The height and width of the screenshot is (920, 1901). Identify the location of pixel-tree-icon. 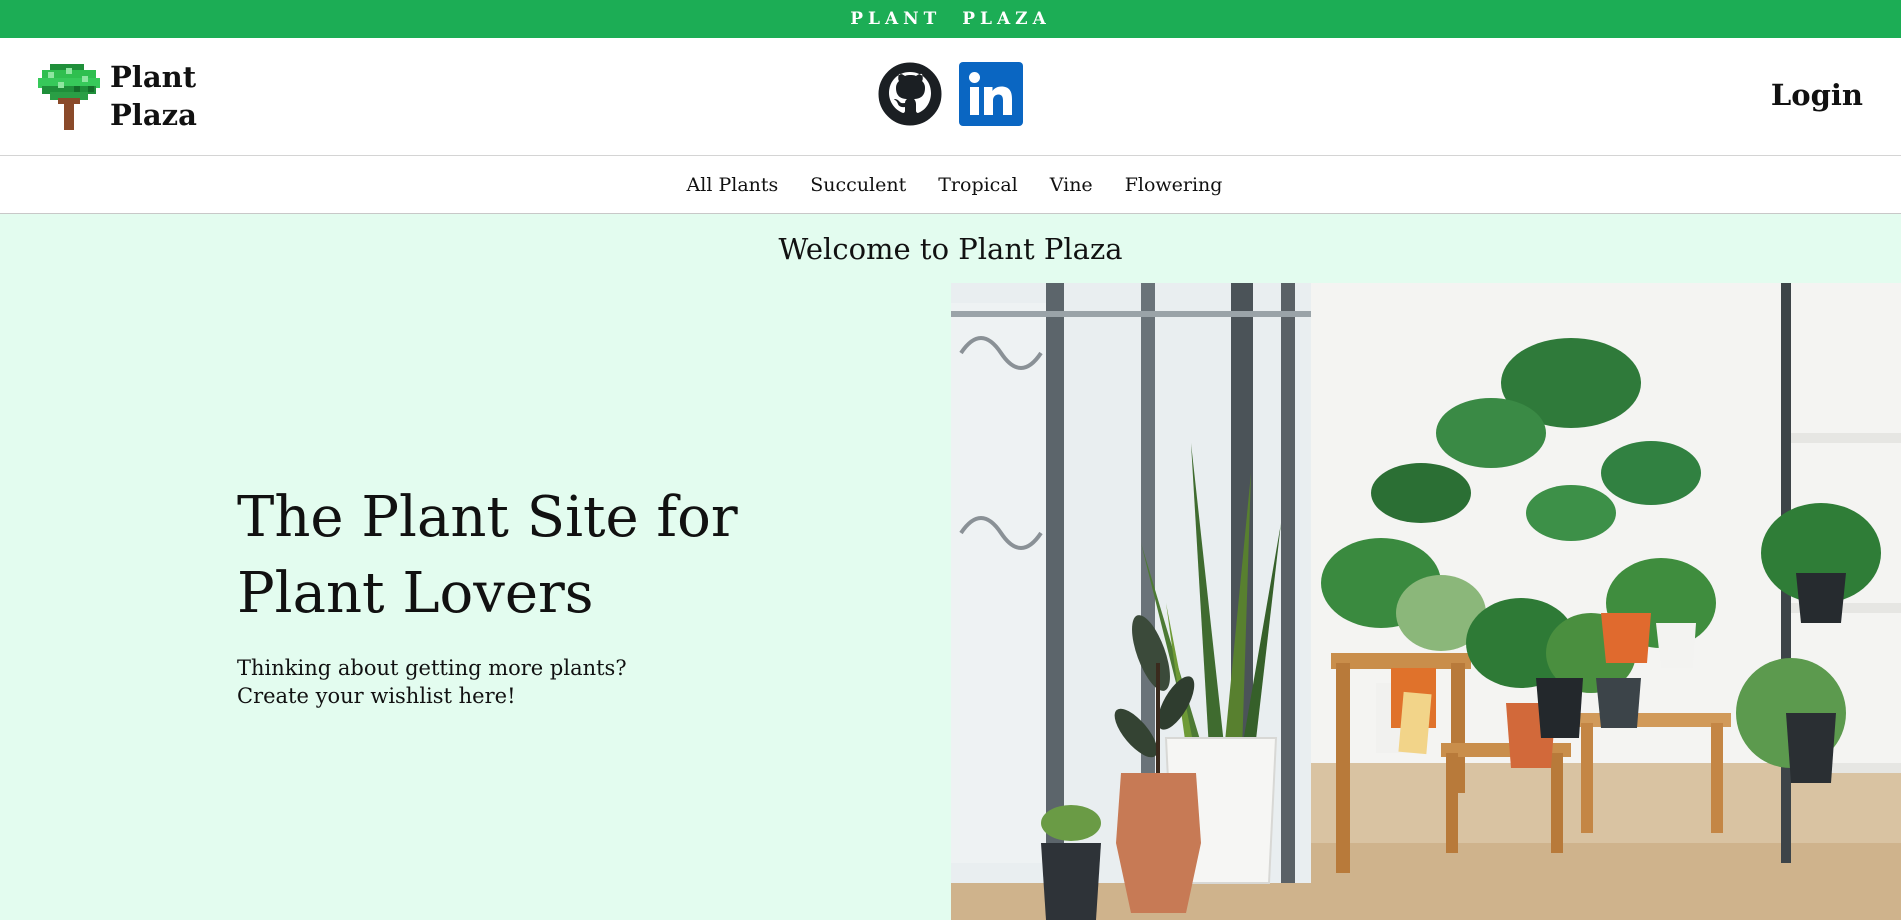
(69, 97).